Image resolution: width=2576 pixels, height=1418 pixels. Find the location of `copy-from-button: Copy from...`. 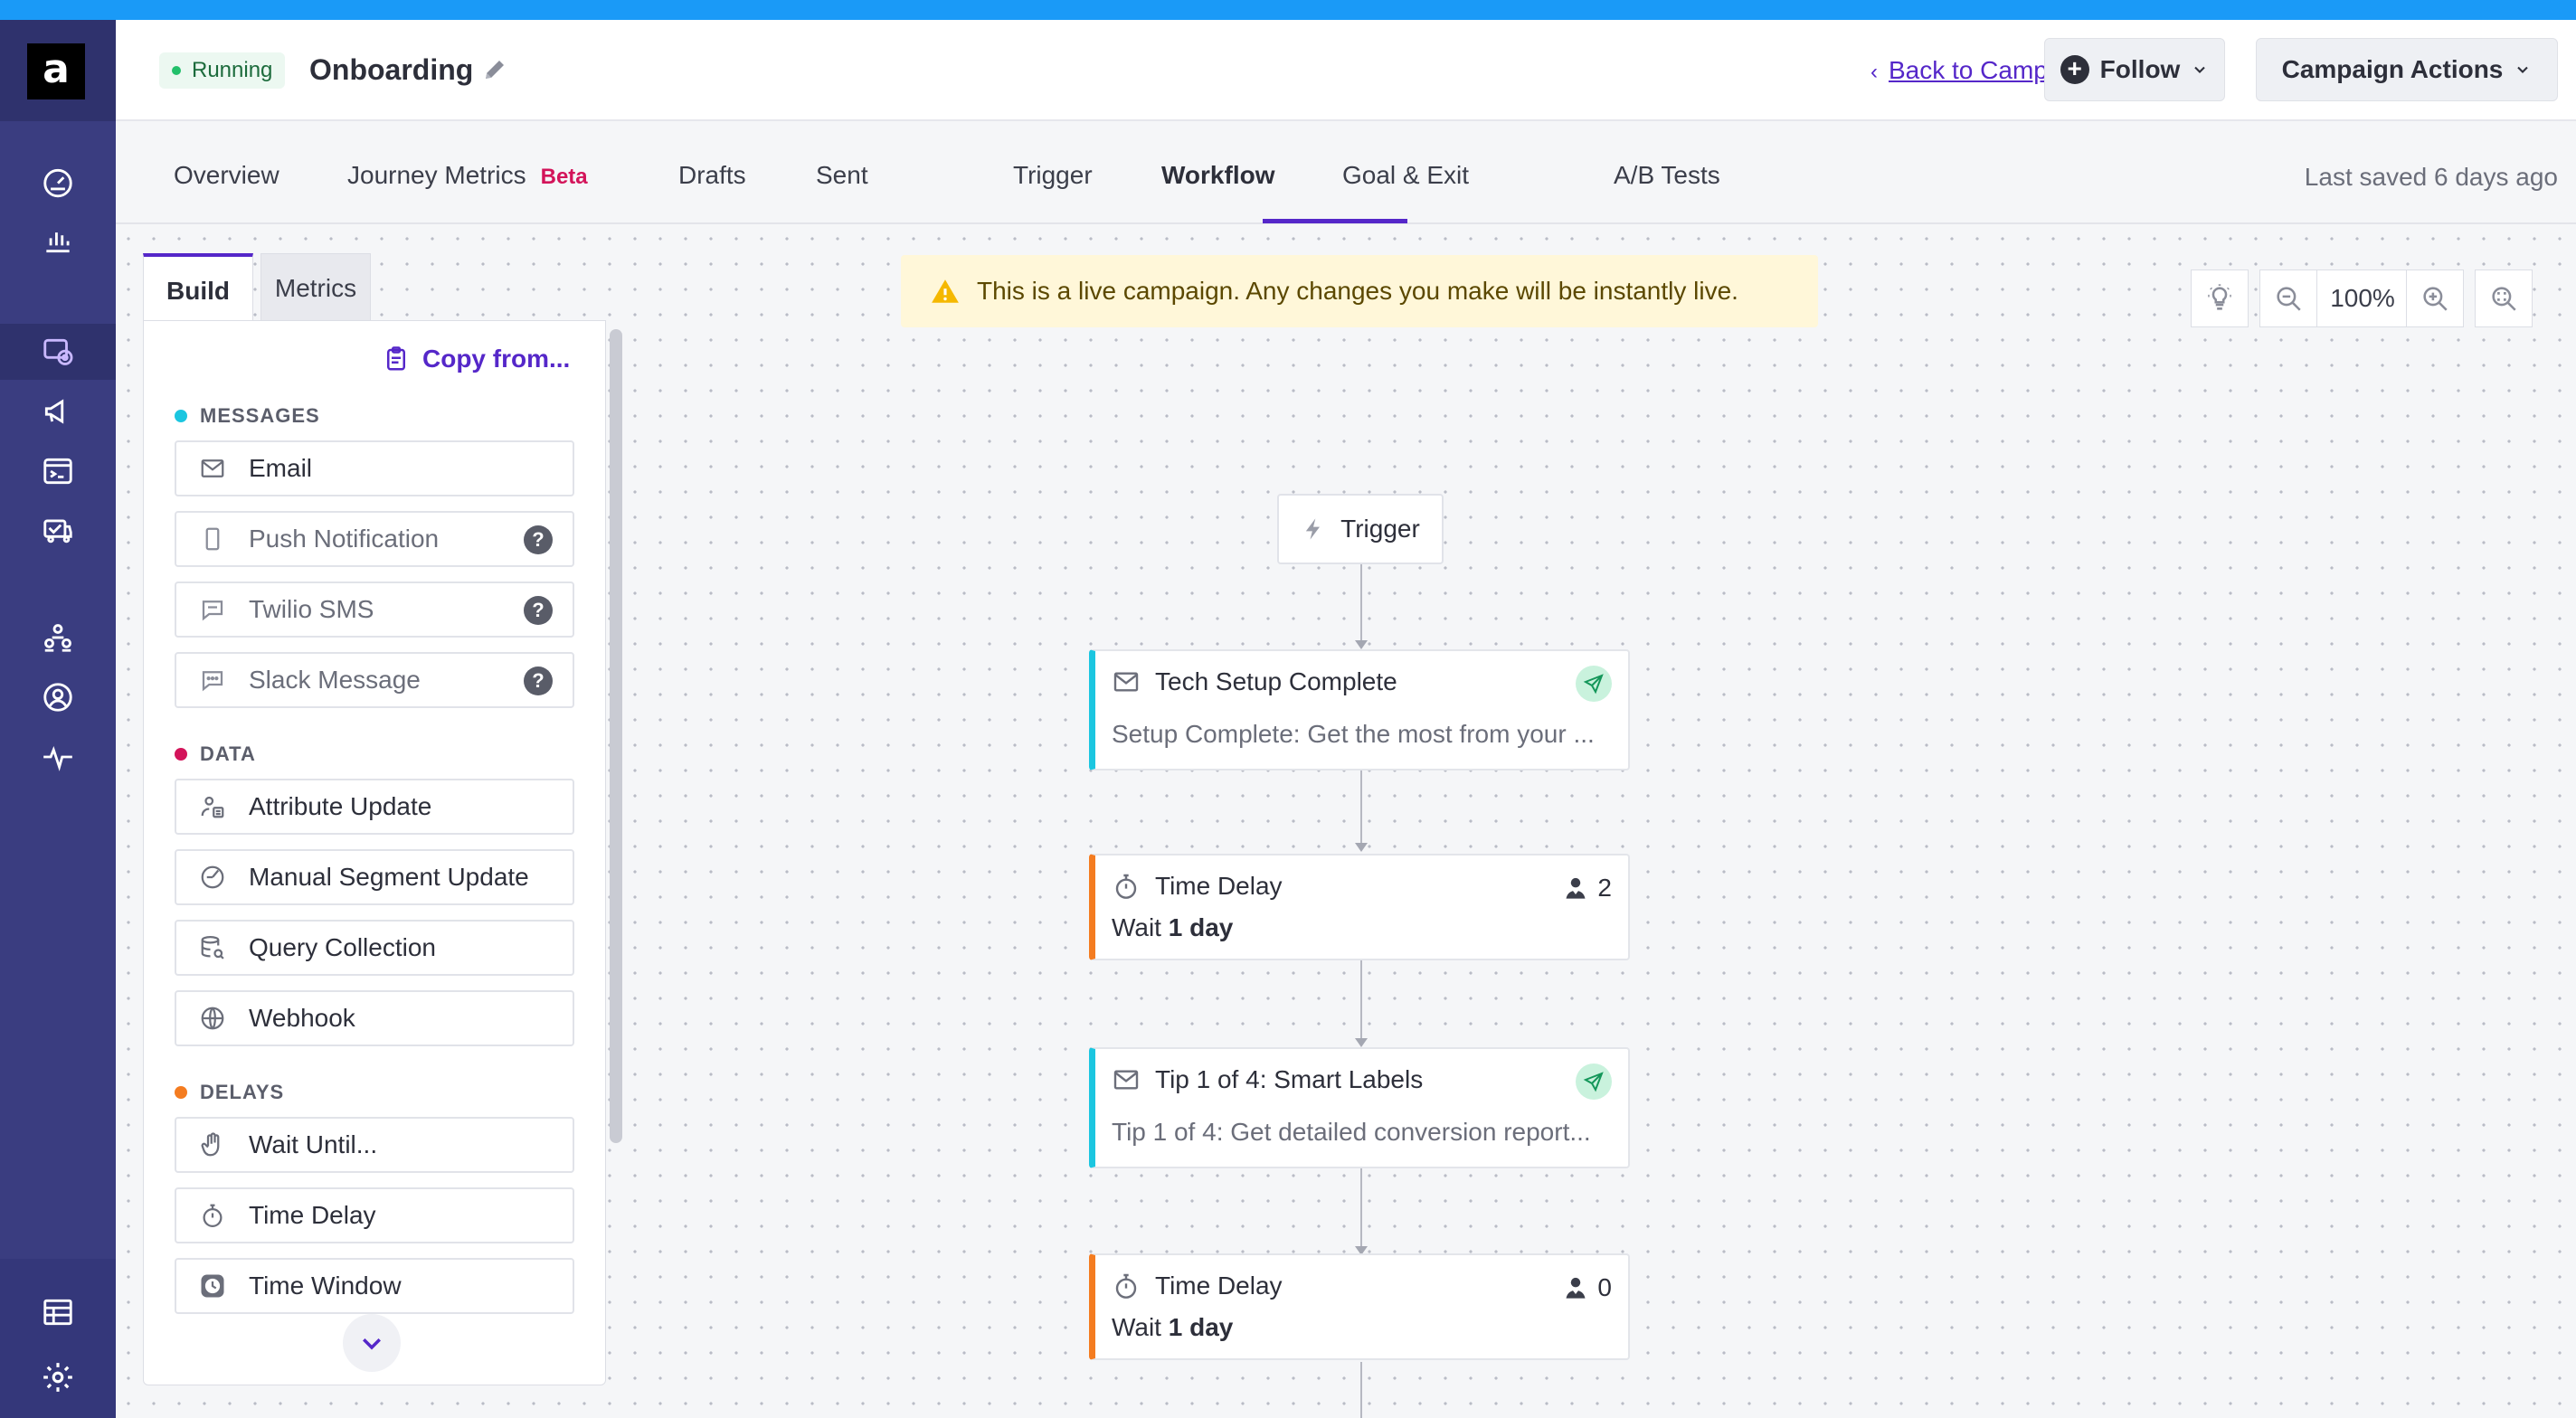

copy-from-button: Copy from... is located at coordinates (477, 359).